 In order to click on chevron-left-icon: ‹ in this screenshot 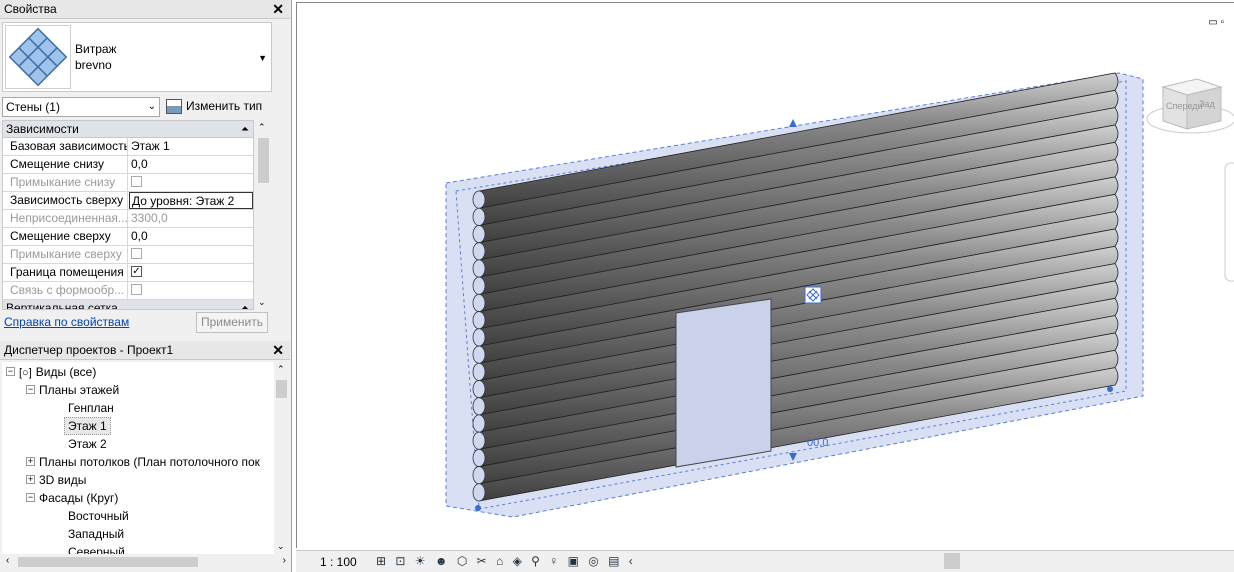, I will do `click(7, 560)`.